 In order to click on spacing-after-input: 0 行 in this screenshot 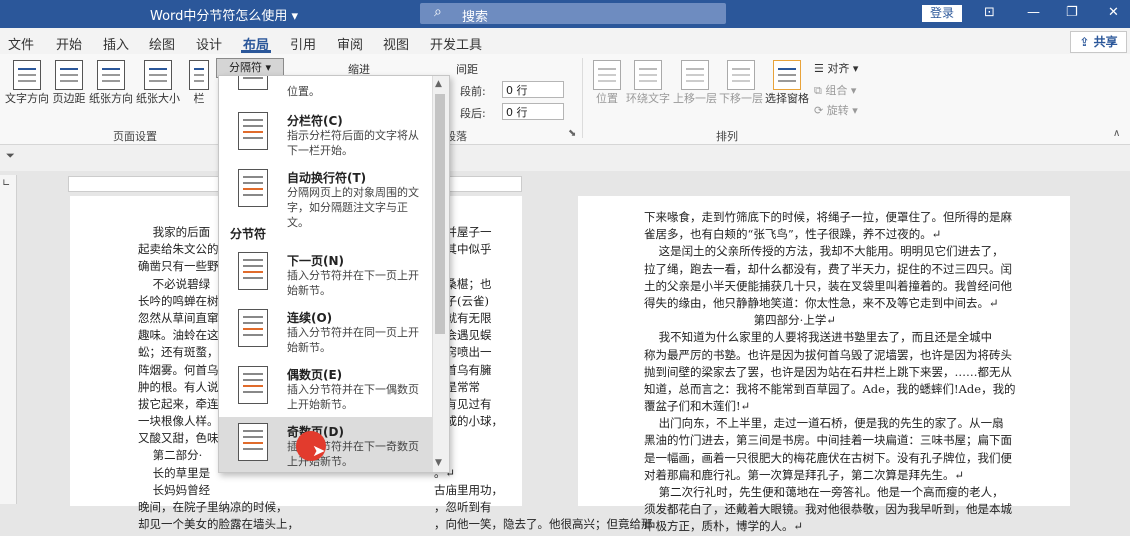, I will do `click(533, 111)`.